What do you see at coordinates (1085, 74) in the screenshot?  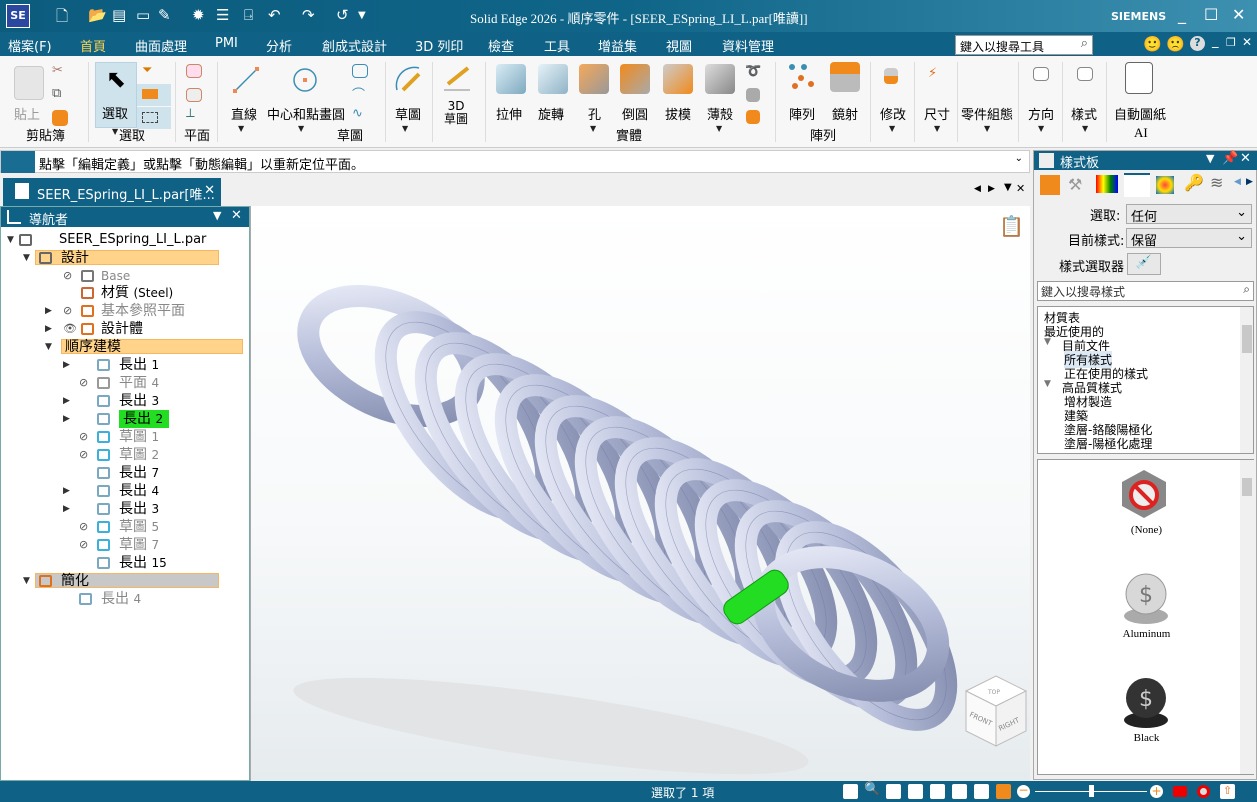 I see `style-icon` at bounding box center [1085, 74].